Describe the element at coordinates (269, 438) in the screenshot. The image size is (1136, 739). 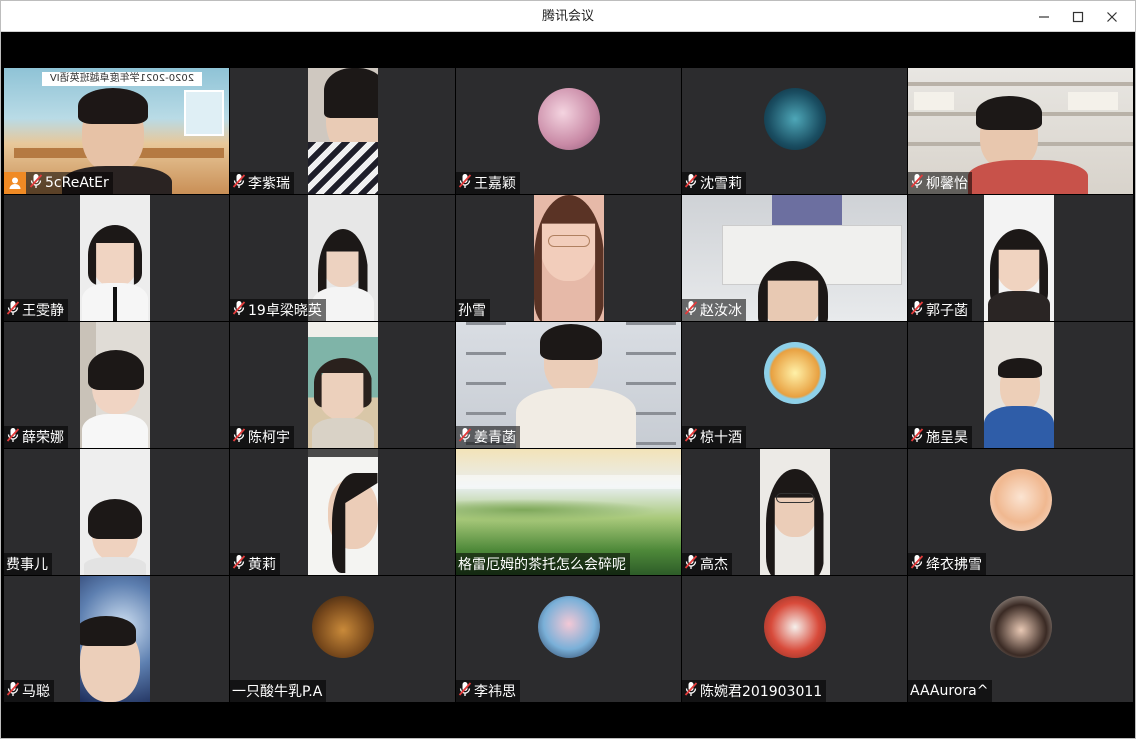
I see `participant-name: 陈柯宇` at that location.